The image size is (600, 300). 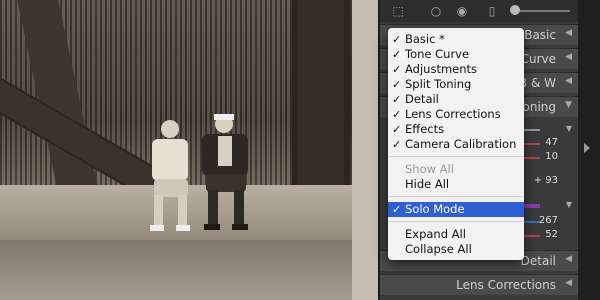 What do you see at coordinates (506, 285) in the screenshot?
I see `section-label: Lens Corrections` at bounding box center [506, 285].